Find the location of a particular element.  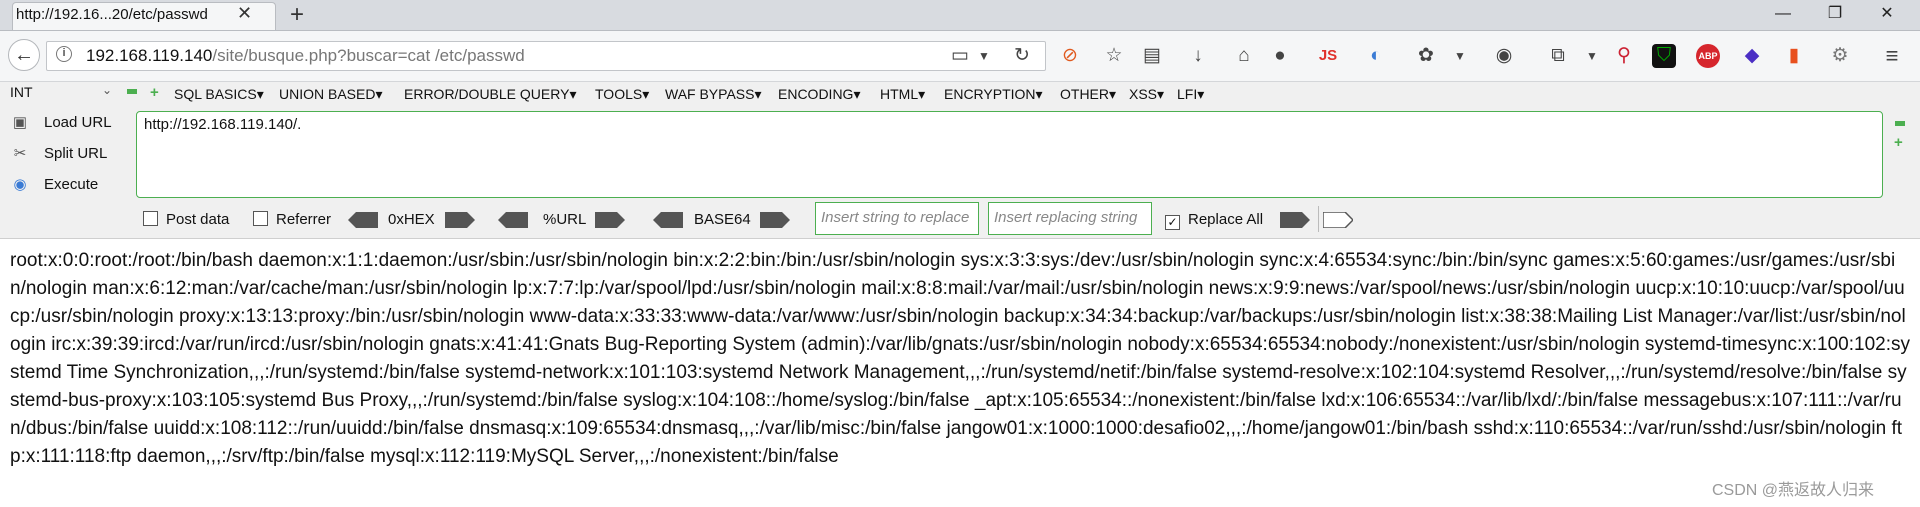

menu-dropdown-icon: ▼ is located at coordinates (1460, 56).